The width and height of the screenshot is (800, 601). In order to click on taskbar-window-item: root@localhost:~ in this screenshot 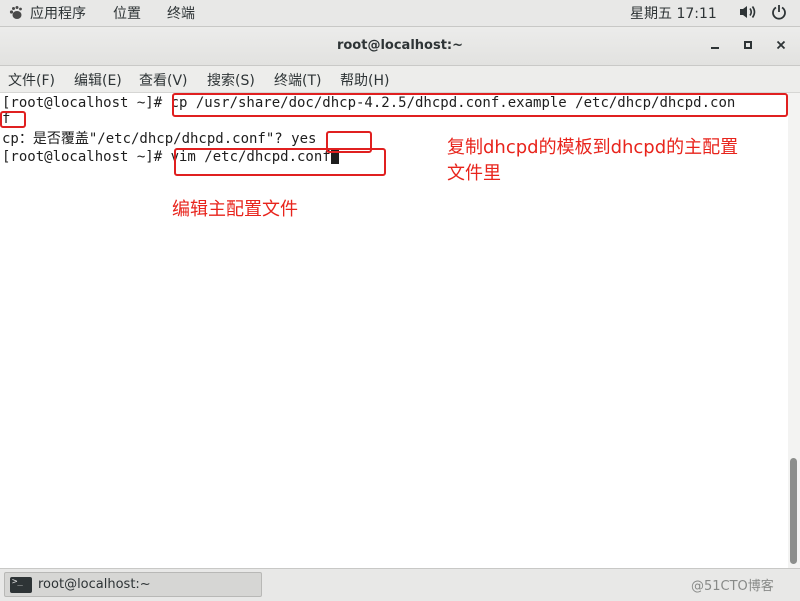, I will do `click(133, 584)`.